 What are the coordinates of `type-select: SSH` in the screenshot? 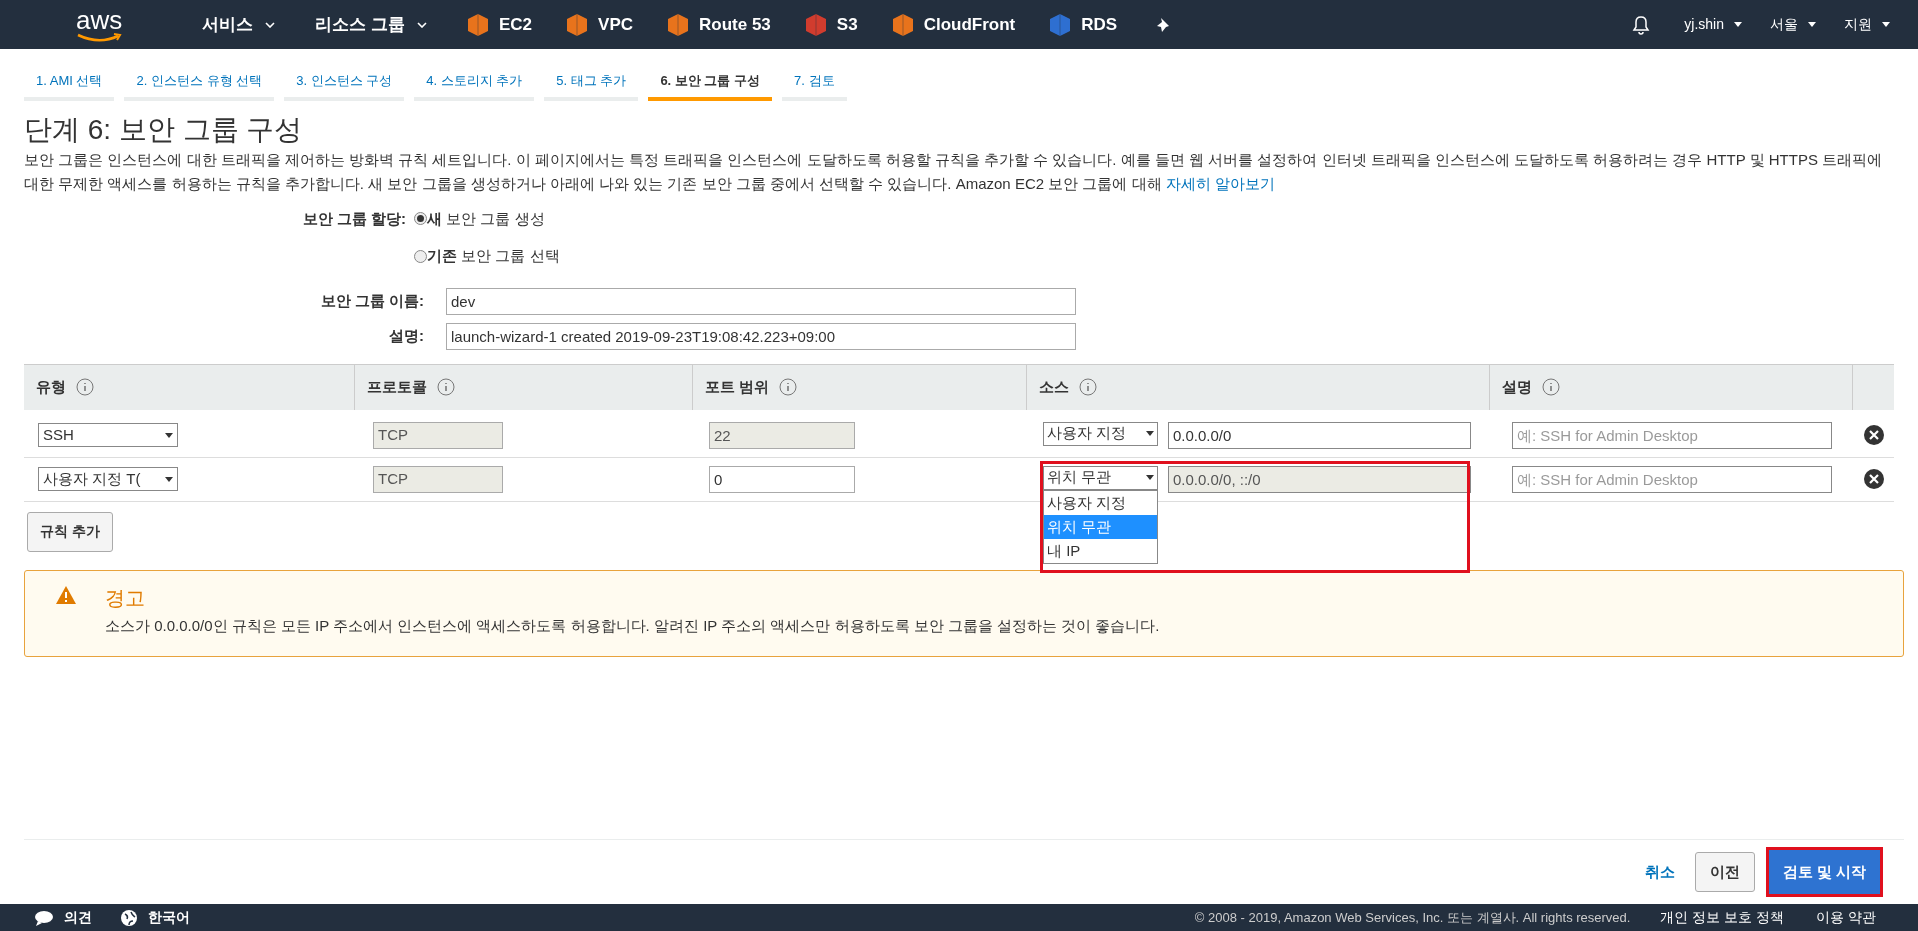 It's located at (108, 435).